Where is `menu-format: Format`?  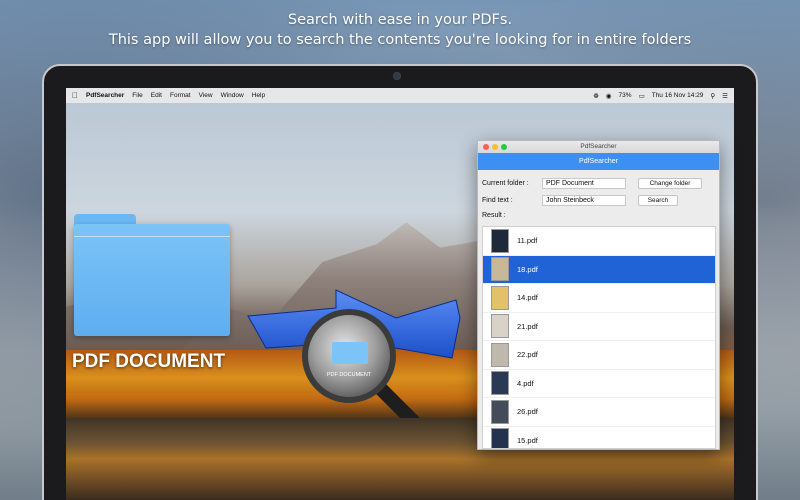
menu-format: Format is located at coordinates (180, 95).